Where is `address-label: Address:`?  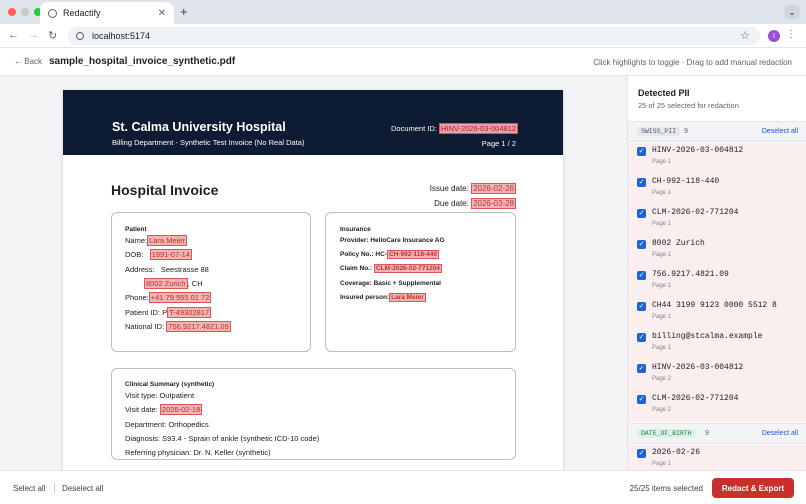
address-label: Address: is located at coordinates (140, 269).